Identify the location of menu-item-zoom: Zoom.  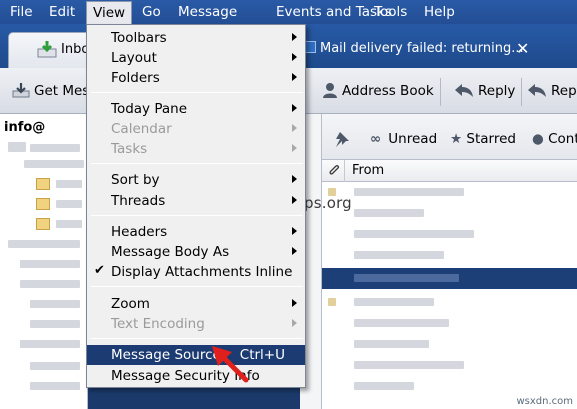
(196, 304).